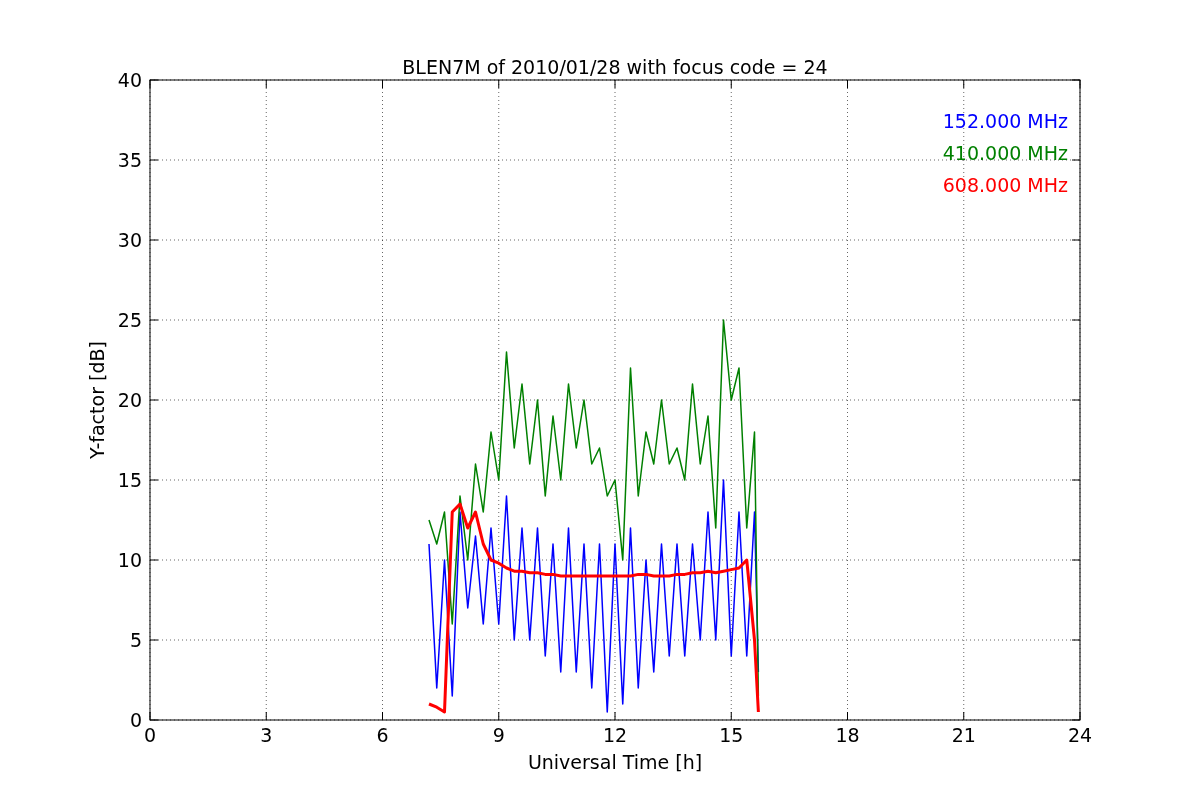 This screenshot has height=800, width=1200. Describe the element at coordinates (129, 560) in the screenshot. I see `y-tick-label: 10` at that location.